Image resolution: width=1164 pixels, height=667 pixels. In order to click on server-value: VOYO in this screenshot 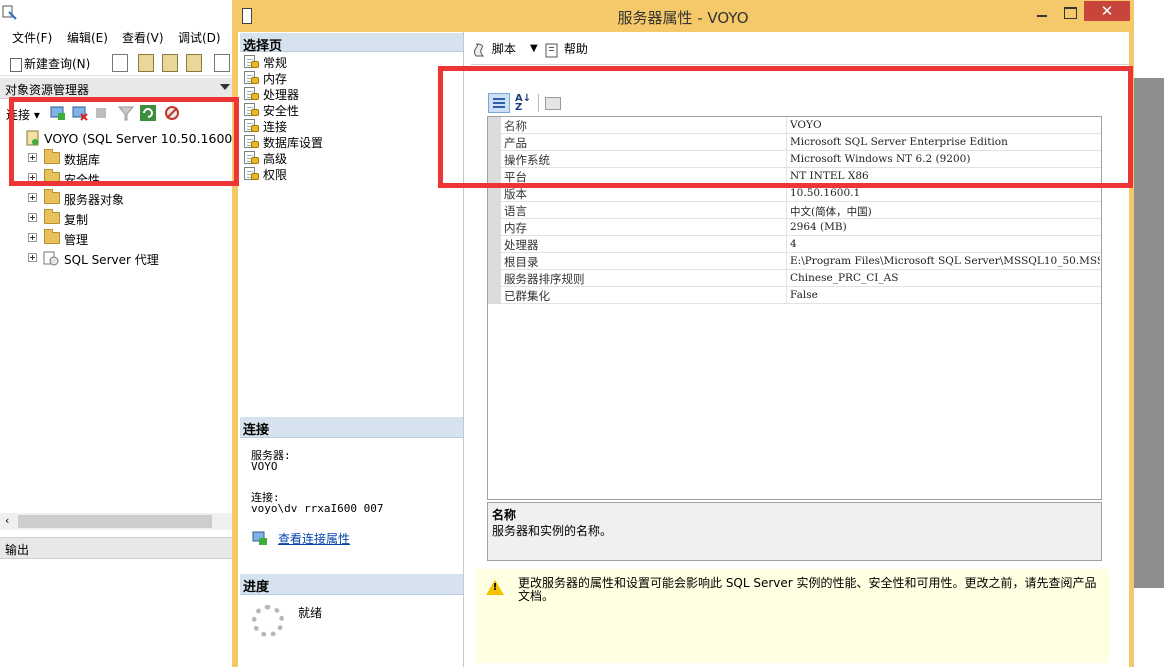, I will do `click(264, 466)`.